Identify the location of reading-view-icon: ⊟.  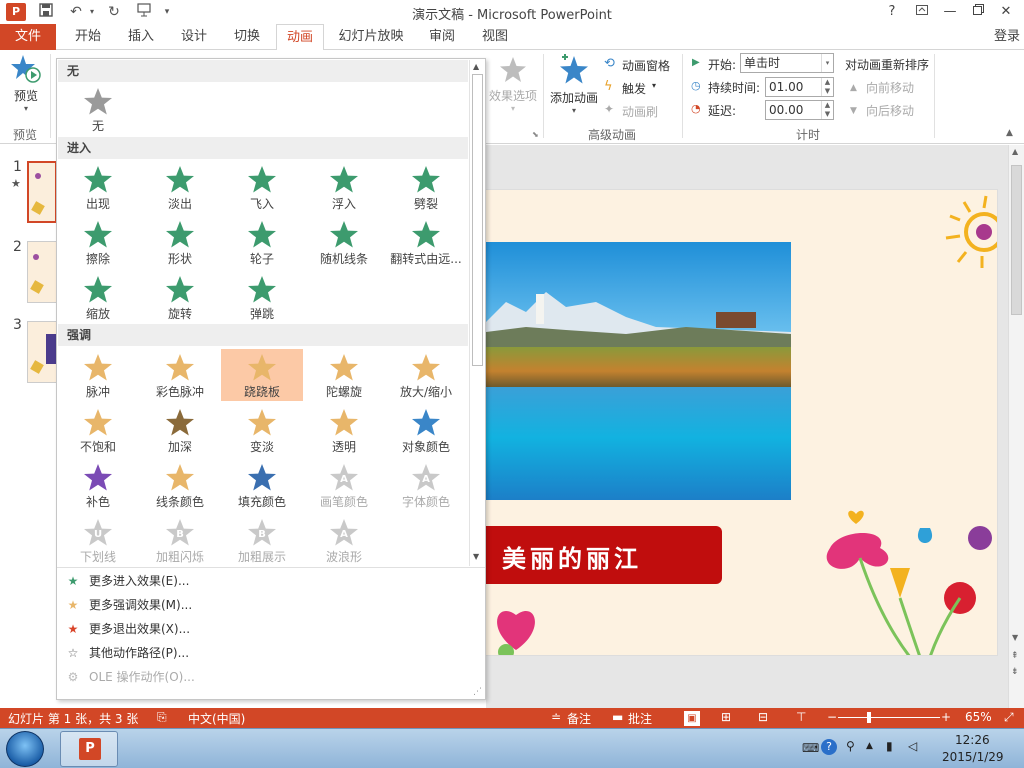
(763, 717).